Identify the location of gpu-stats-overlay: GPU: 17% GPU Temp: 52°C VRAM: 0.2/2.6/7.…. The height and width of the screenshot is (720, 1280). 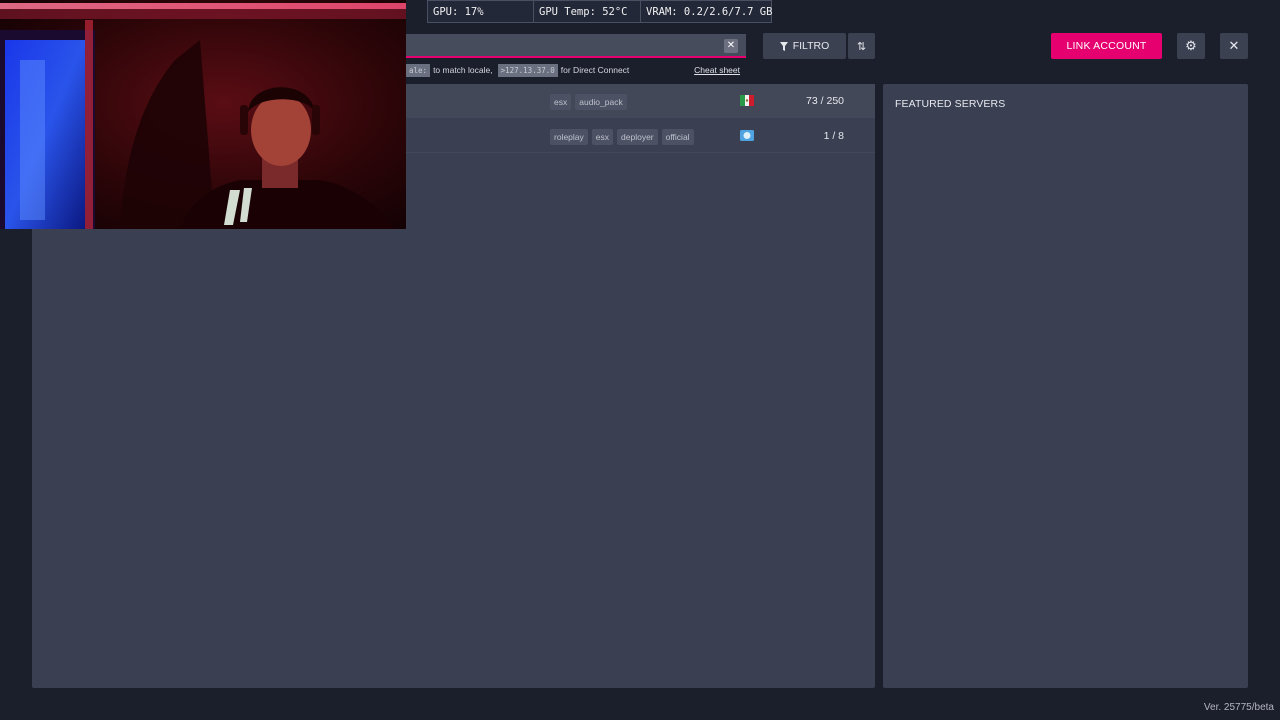
(599, 11).